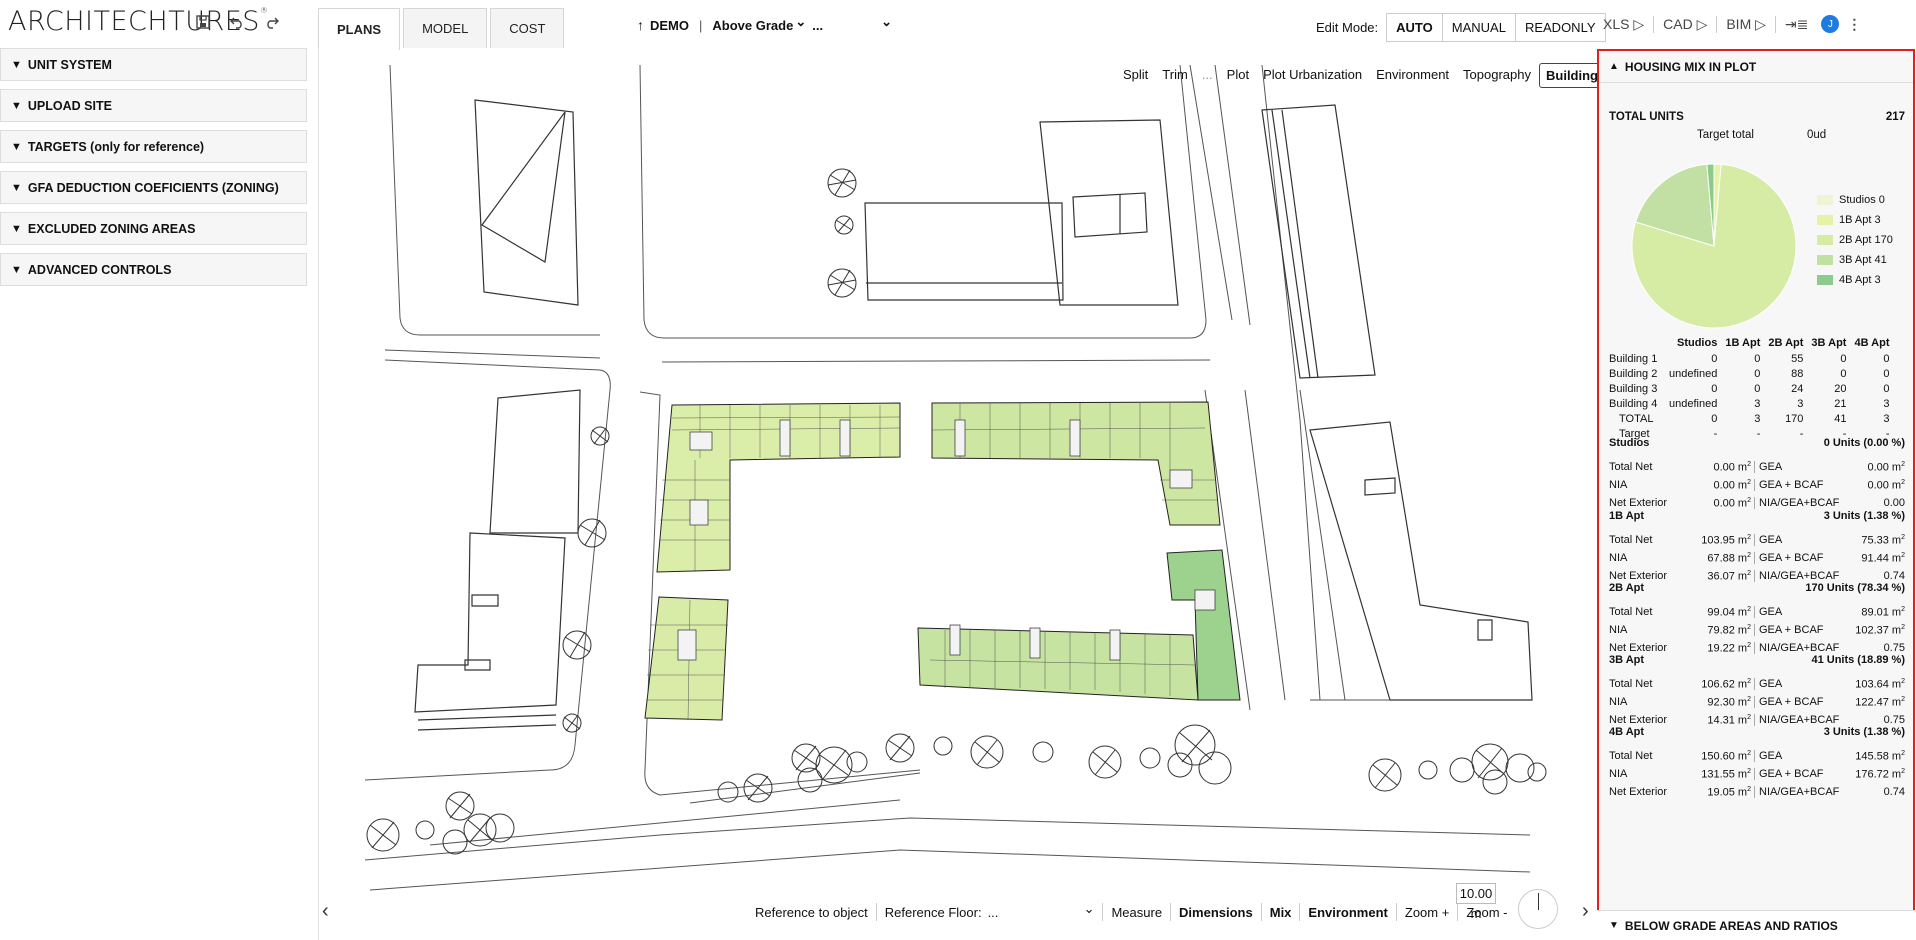 The height and width of the screenshot is (940, 1916). What do you see at coordinates (800, 22) in the screenshot?
I see `grade-chevron-icon: ⌄` at bounding box center [800, 22].